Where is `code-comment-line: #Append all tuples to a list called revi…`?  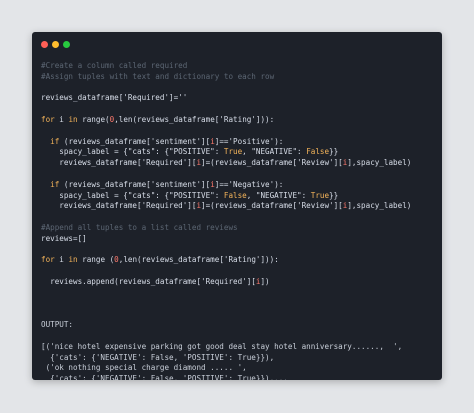
code-comment-line: #Append all tuples to a list called revi… is located at coordinates (139, 227).